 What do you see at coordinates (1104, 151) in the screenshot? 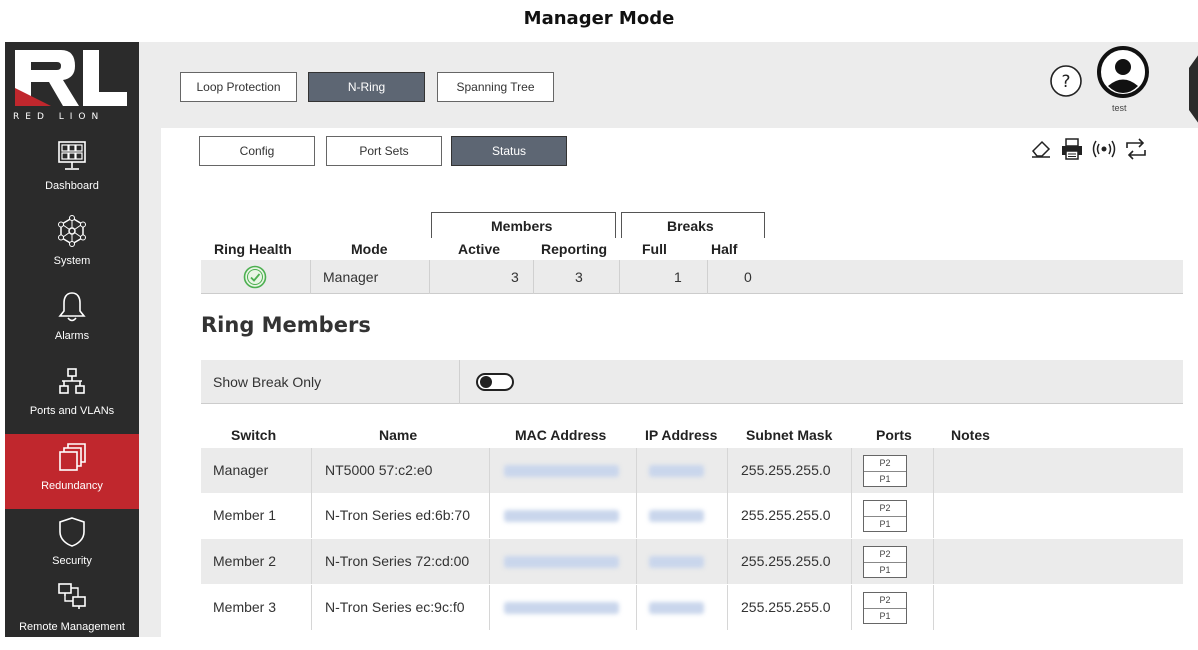
I see `broadcast-icon` at bounding box center [1104, 151].